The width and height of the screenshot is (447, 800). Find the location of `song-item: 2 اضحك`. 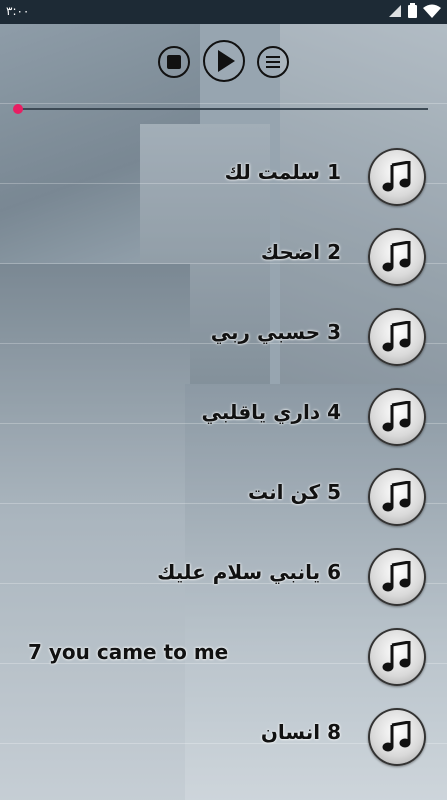

song-item: 2 اضحك is located at coordinates (223, 256).